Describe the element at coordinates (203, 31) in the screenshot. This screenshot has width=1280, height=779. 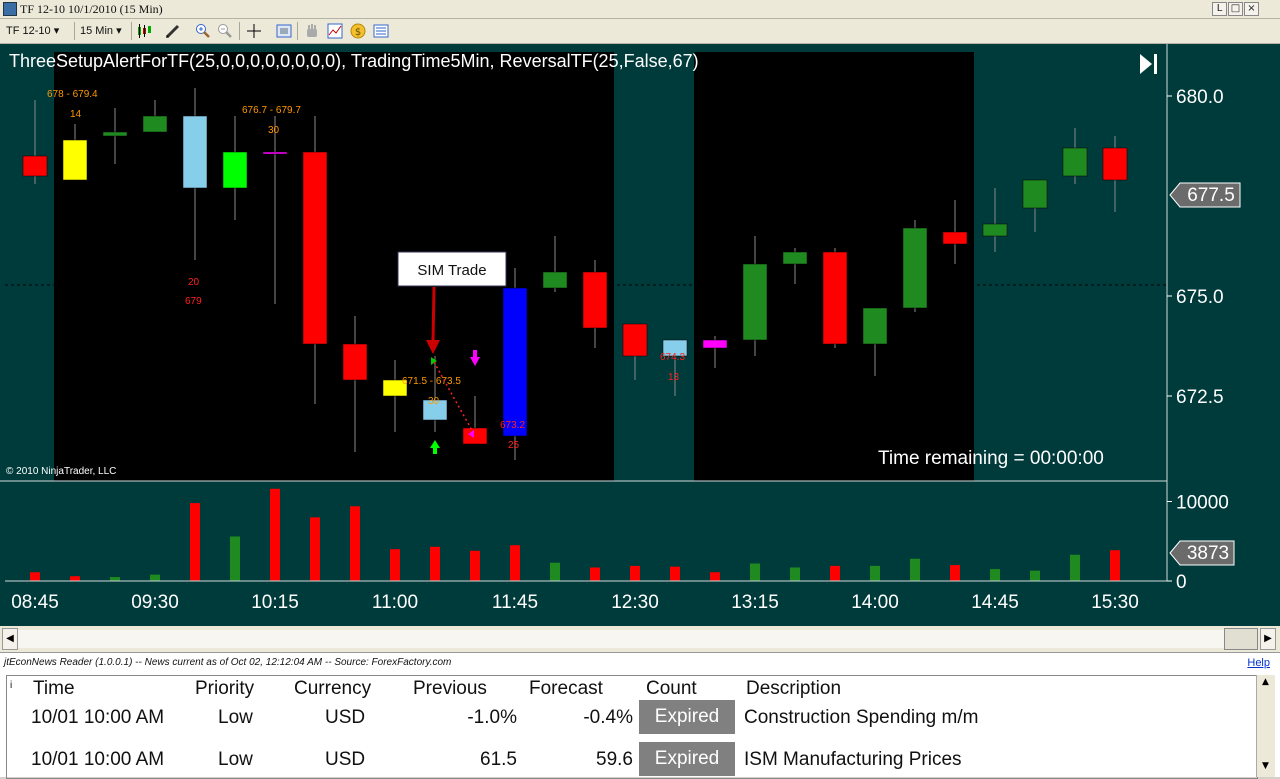
I see `zoom-in-icon` at that location.